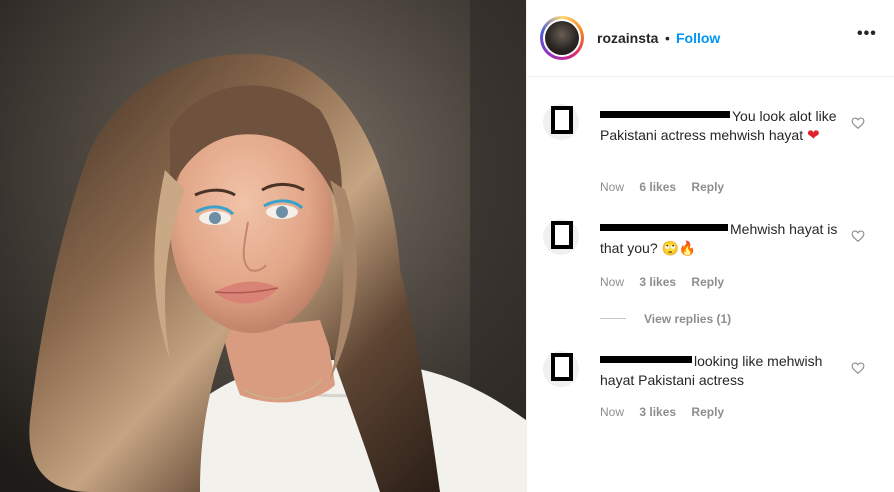 Image resolution: width=894 pixels, height=492 pixels. I want to click on username-link: rozainsta, so click(627, 38).